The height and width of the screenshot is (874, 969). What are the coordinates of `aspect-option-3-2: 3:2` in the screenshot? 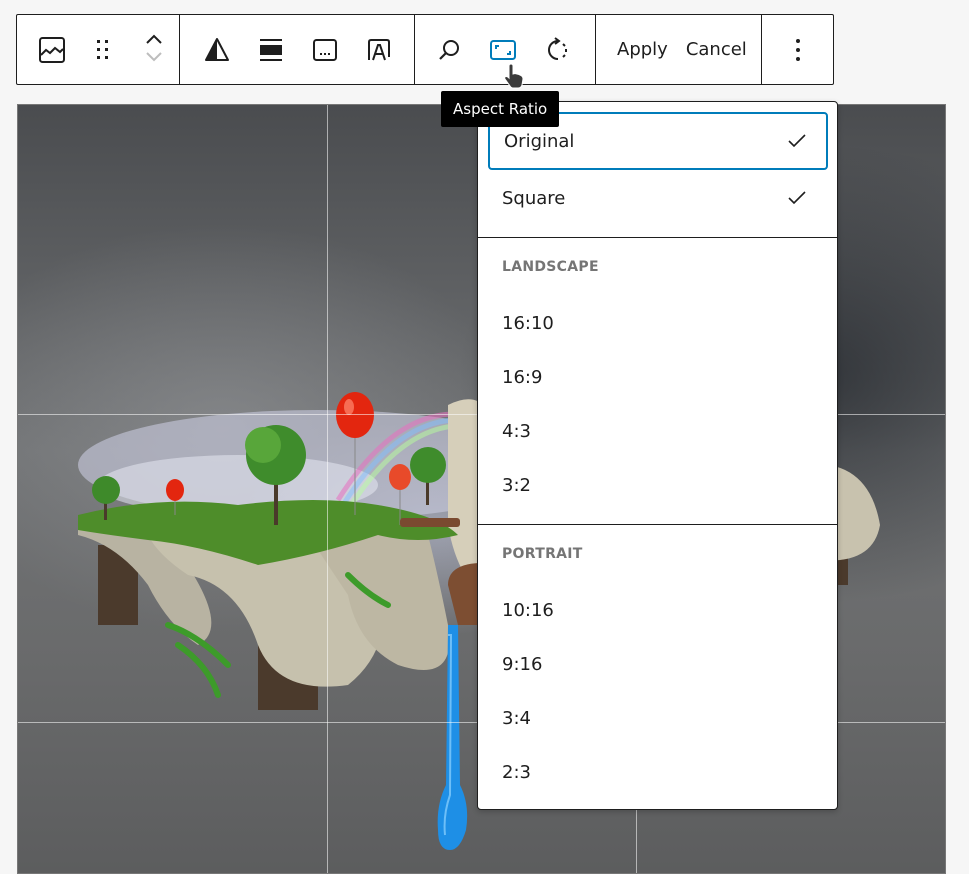 It's located at (657, 485).